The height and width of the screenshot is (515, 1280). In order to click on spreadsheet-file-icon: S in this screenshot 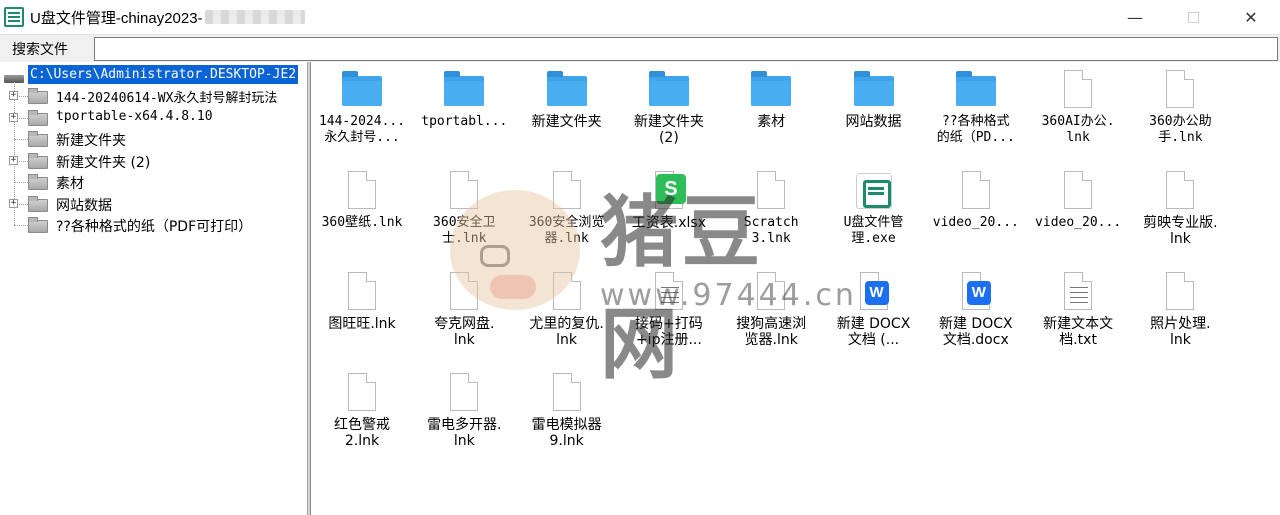, I will do `click(669, 191)`.